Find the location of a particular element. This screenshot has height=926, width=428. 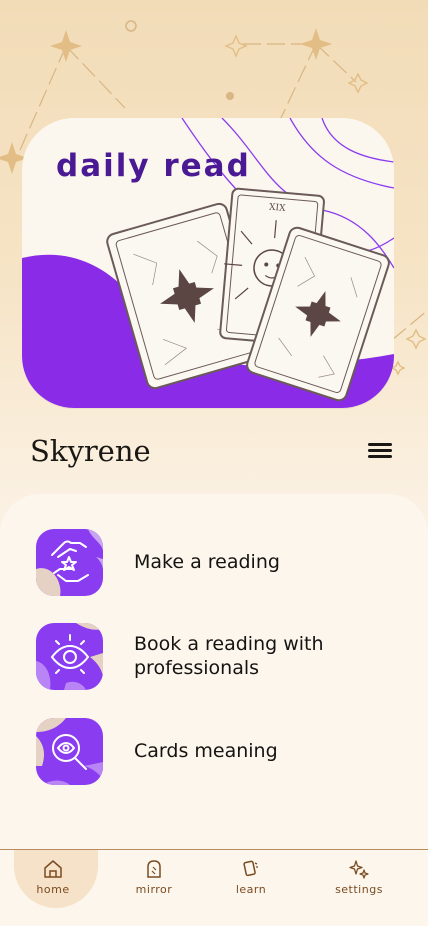

hero-title: daily read is located at coordinates (153, 166).